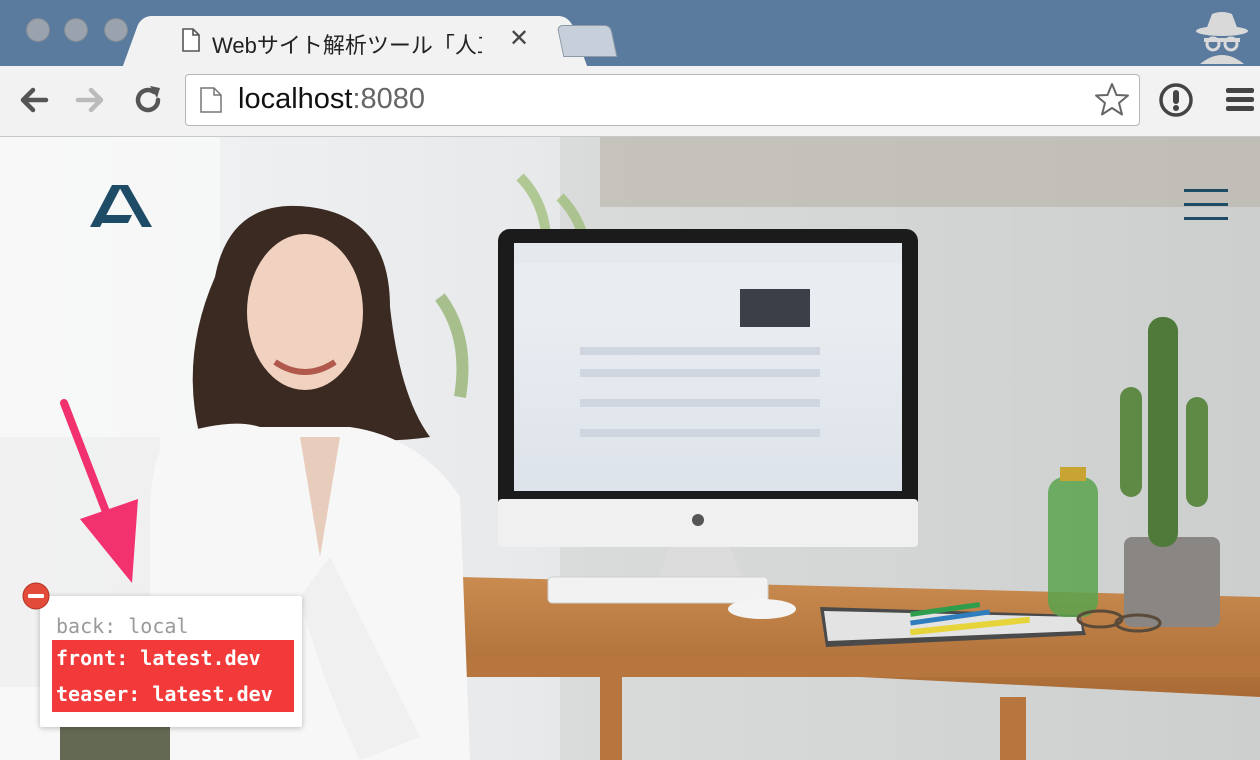  Describe the element at coordinates (295, 99) in the screenshot. I see `url-host: localhost` at that location.